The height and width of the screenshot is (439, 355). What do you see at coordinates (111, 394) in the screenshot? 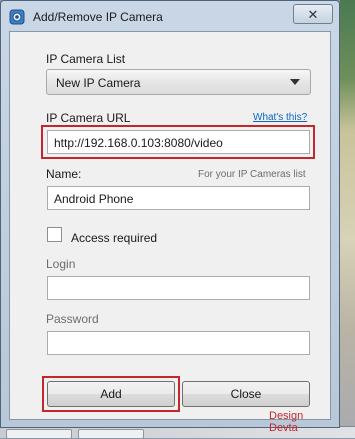
I see `add-button: Add` at bounding box center [111, 394].